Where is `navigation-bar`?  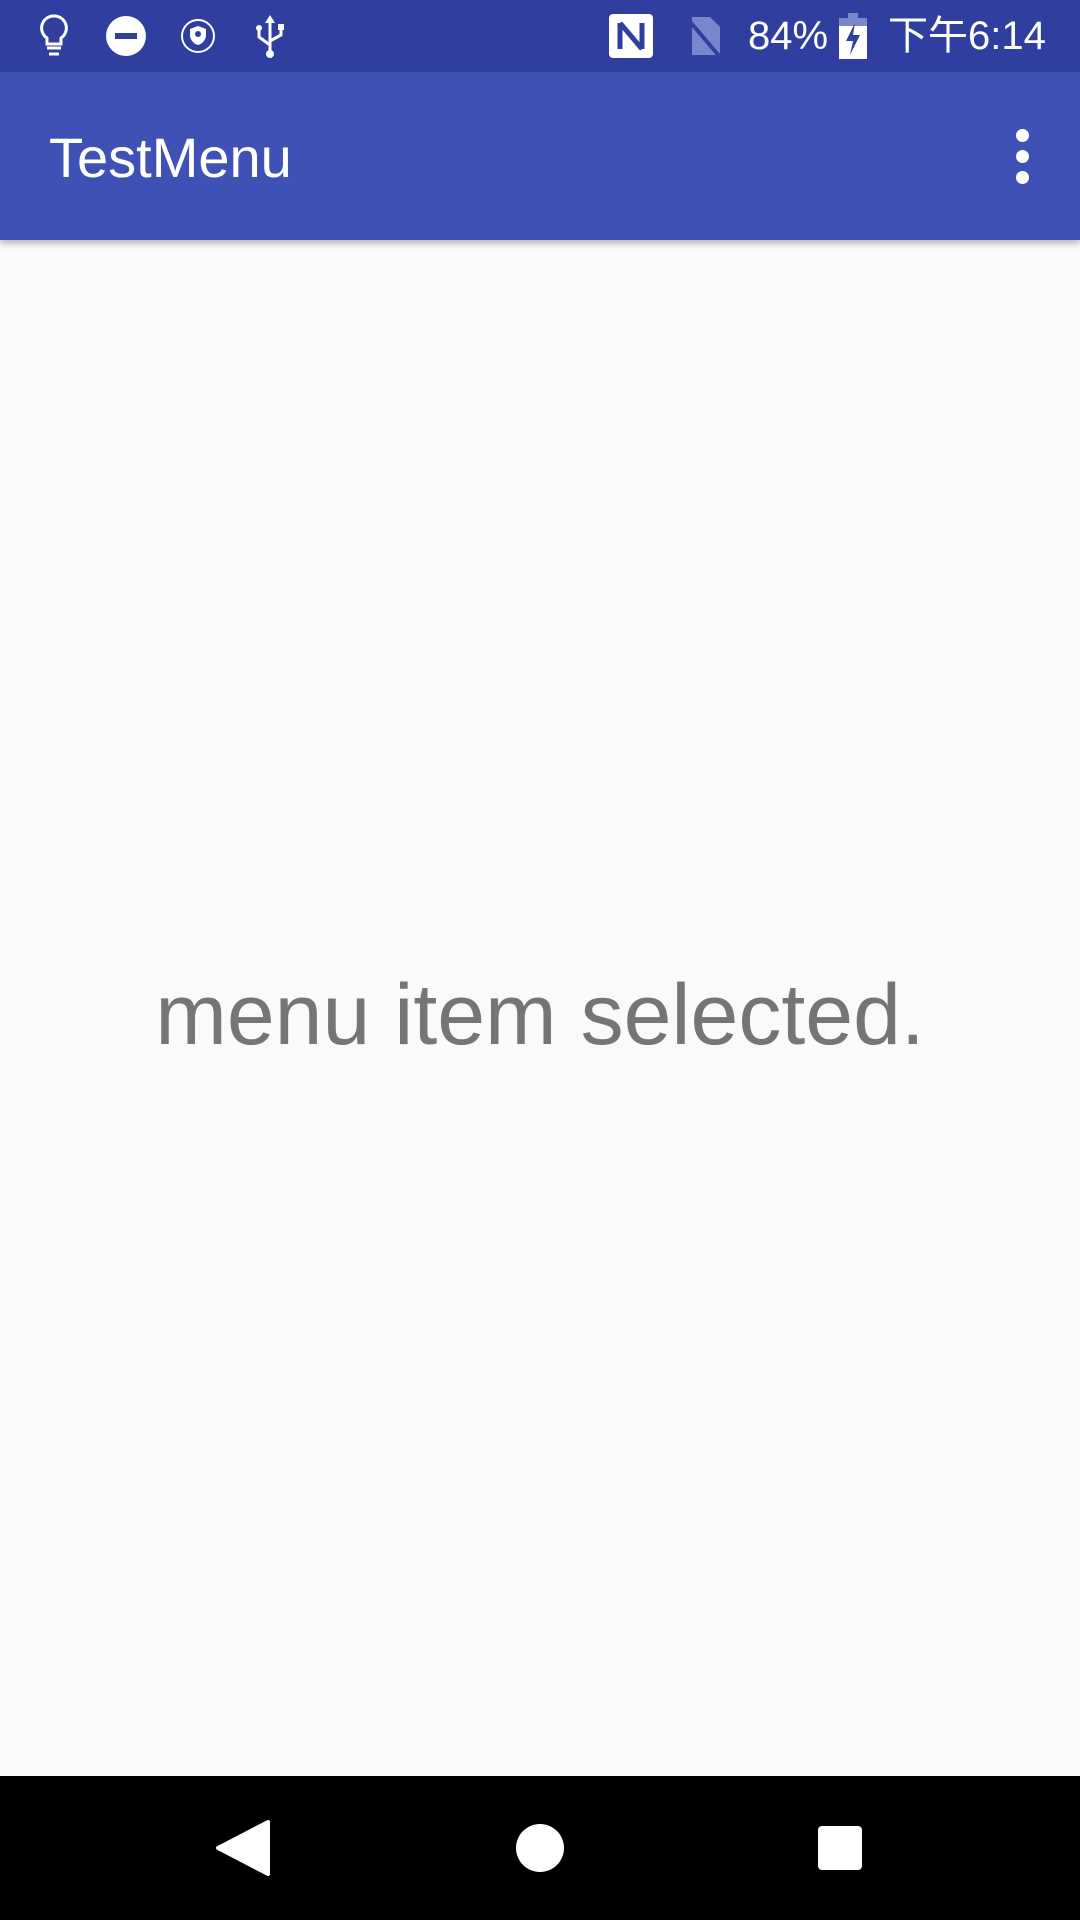 navigation-bar is located at coordinates (540, 1848).